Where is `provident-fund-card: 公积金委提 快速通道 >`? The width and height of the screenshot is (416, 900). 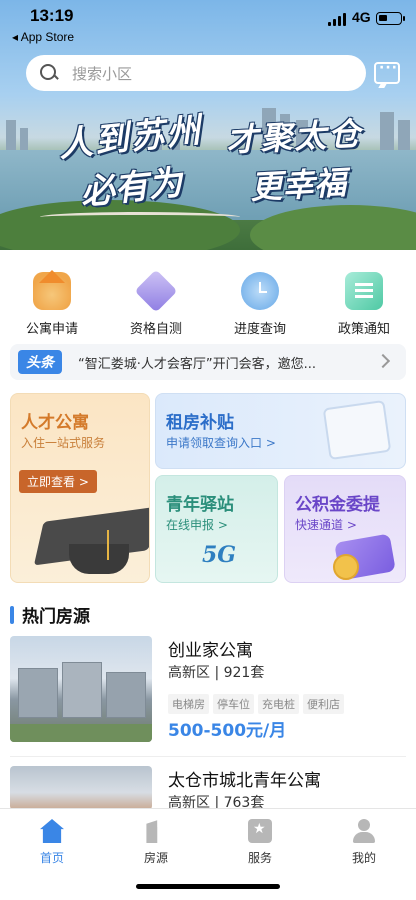
provident-fund-card: 公积金委提 快速通道 > is located at coordinates (345, 529).